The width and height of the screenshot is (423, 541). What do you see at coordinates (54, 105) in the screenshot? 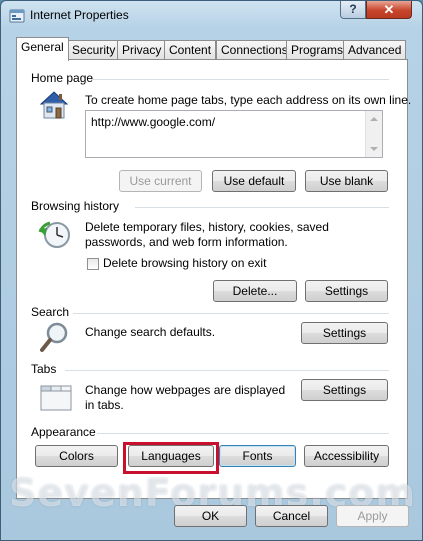
I see `home-icon` at bounding box center [54, 105].